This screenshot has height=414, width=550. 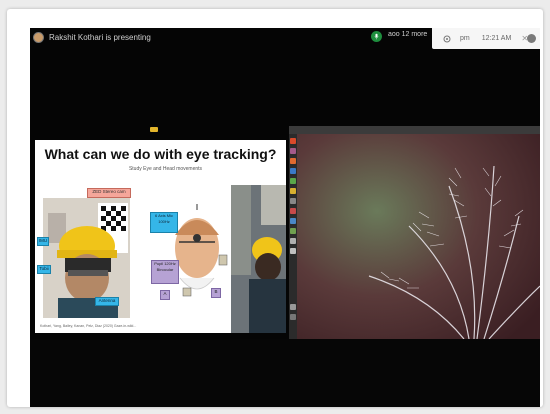 I want to click on slide-label-eyetracker: 6 Axis Mic 100Hz, so click(x=164, y=222).